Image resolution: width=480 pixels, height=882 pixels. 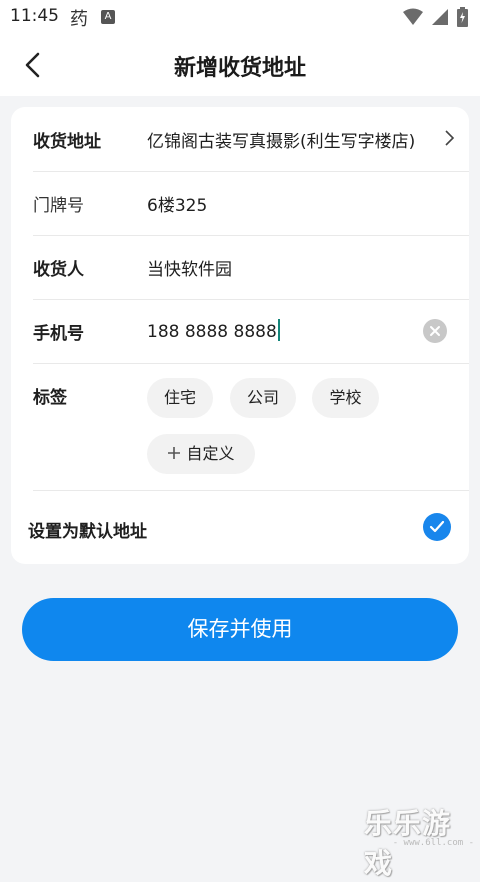 I want to click on app-notification-icon: 药, so click(x=79, y=19).